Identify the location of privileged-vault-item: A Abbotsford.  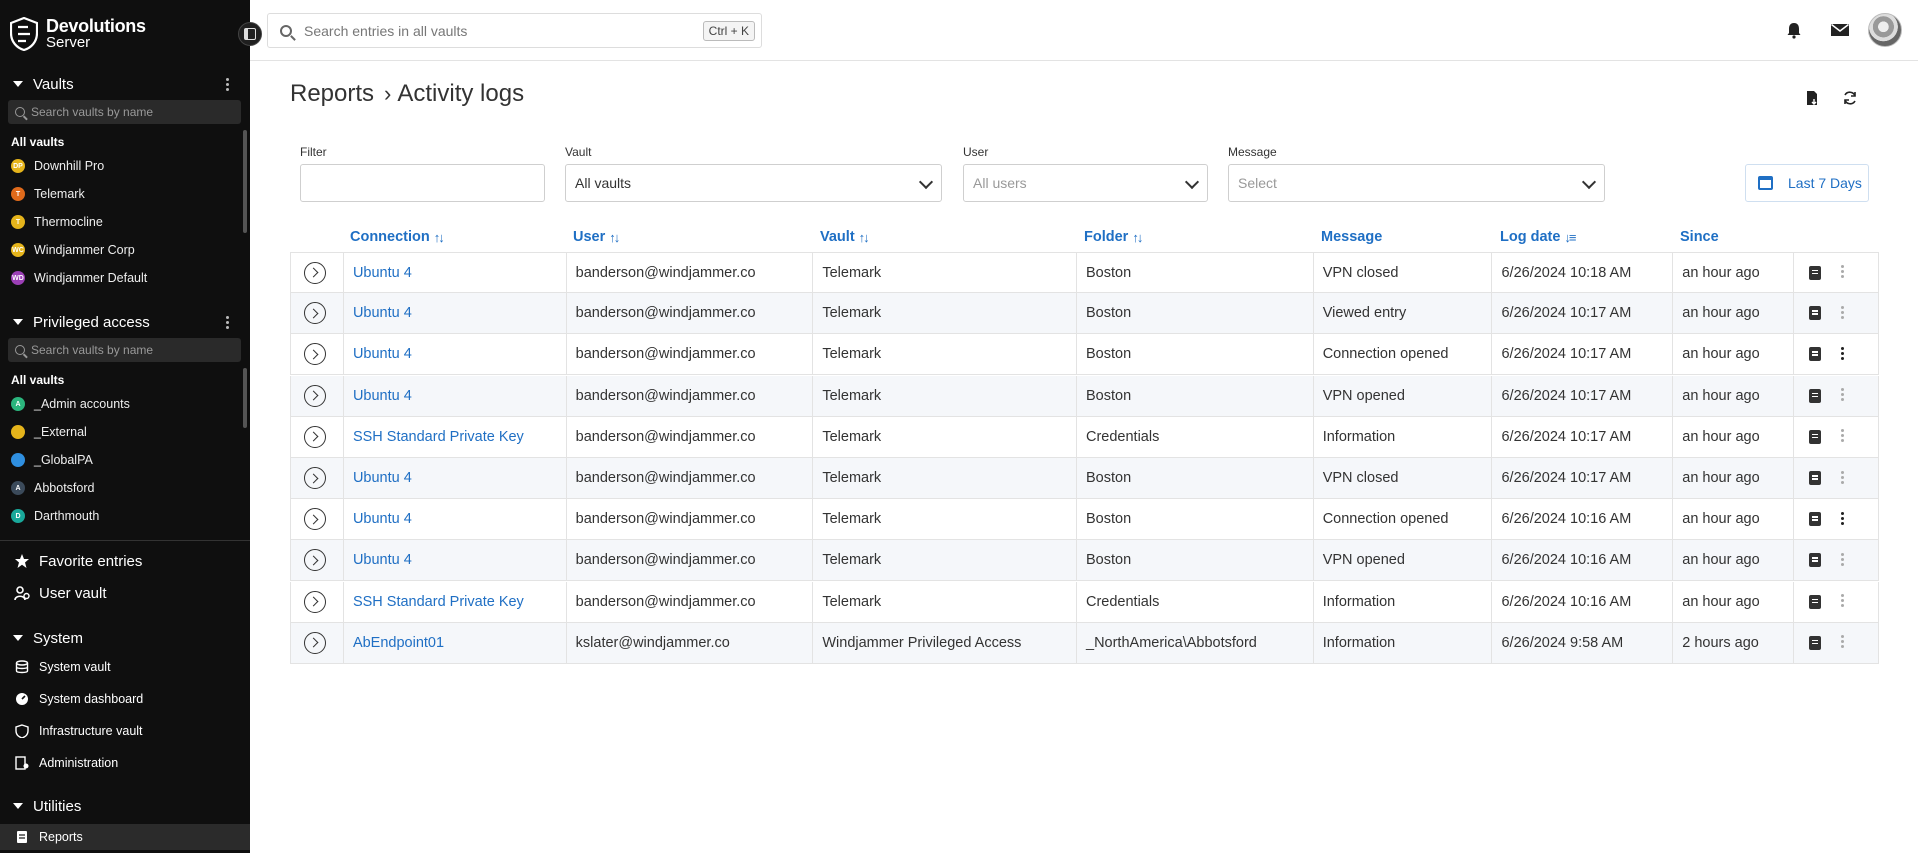
(52, 488).